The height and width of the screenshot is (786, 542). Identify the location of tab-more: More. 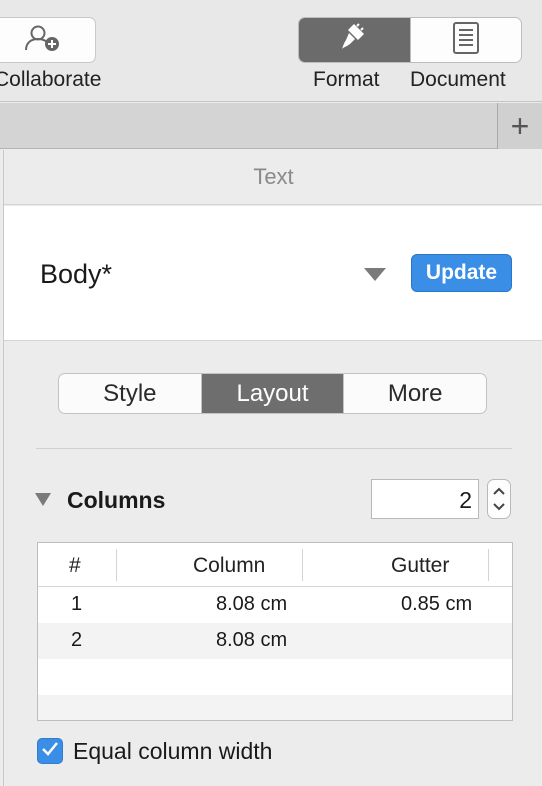
(414, 393).